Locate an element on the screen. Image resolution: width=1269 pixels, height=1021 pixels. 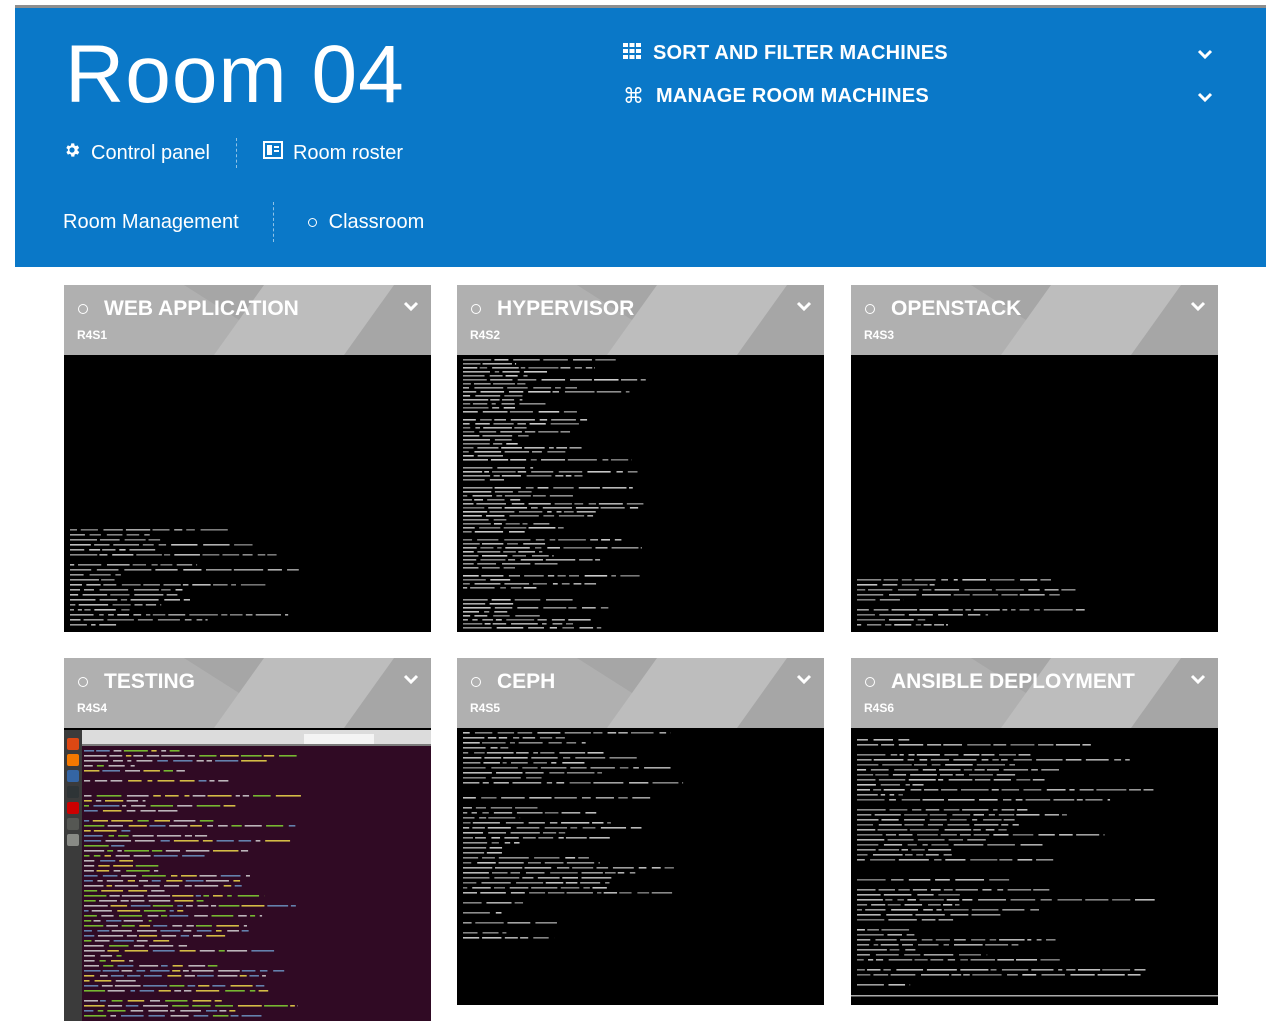
machine-card-r4s5: CEPH R4S5 is located at coordinates (640, 831).